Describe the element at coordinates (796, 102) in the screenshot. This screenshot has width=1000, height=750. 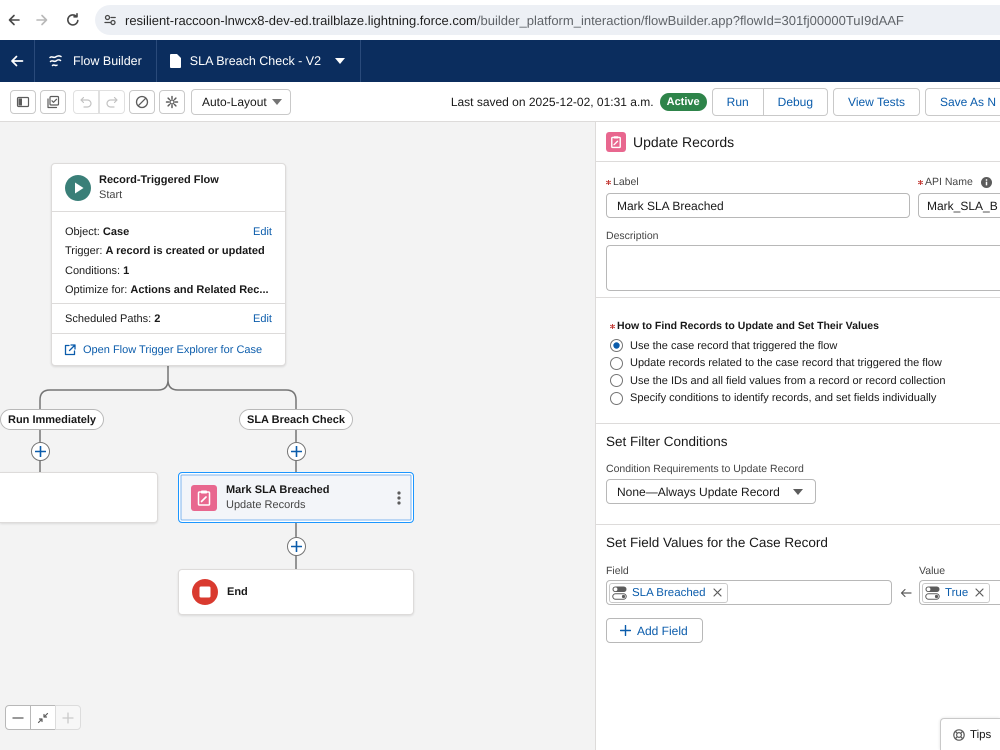
I see `toolbar-button: Debug` at that location.